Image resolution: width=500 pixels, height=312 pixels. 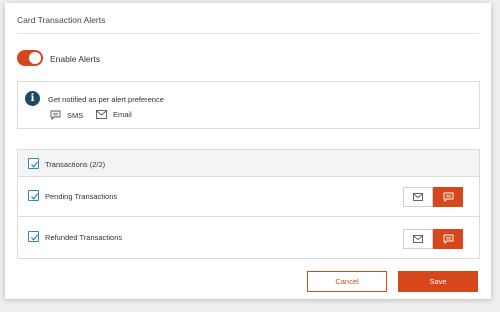 I want to click on pending-sms-button, so click(x=448, y=197).